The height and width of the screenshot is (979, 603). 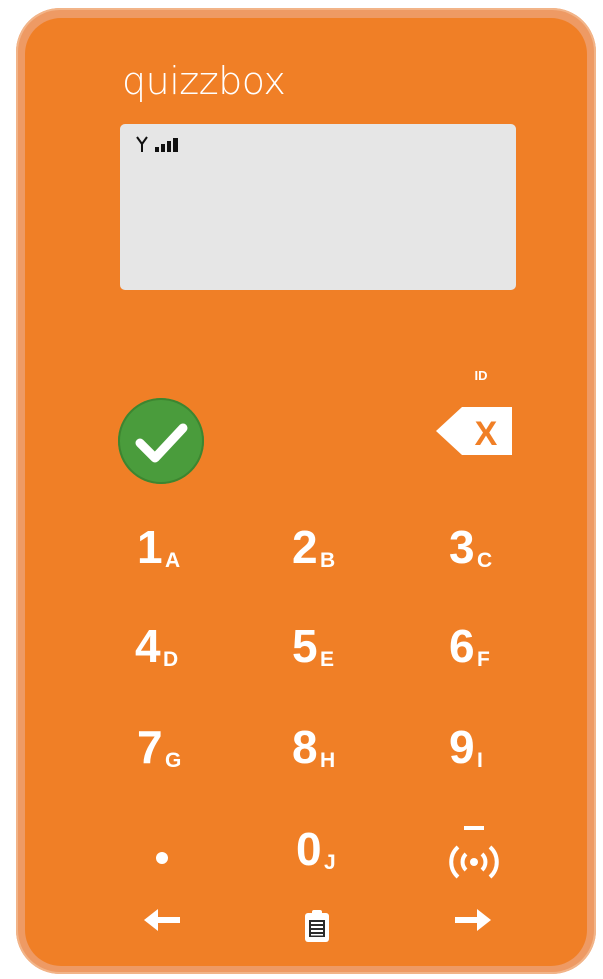 What do you see at coordinates (499, 754) in the screenshot?
I see `key-9: 9 I` at bounding box center [499, 754].